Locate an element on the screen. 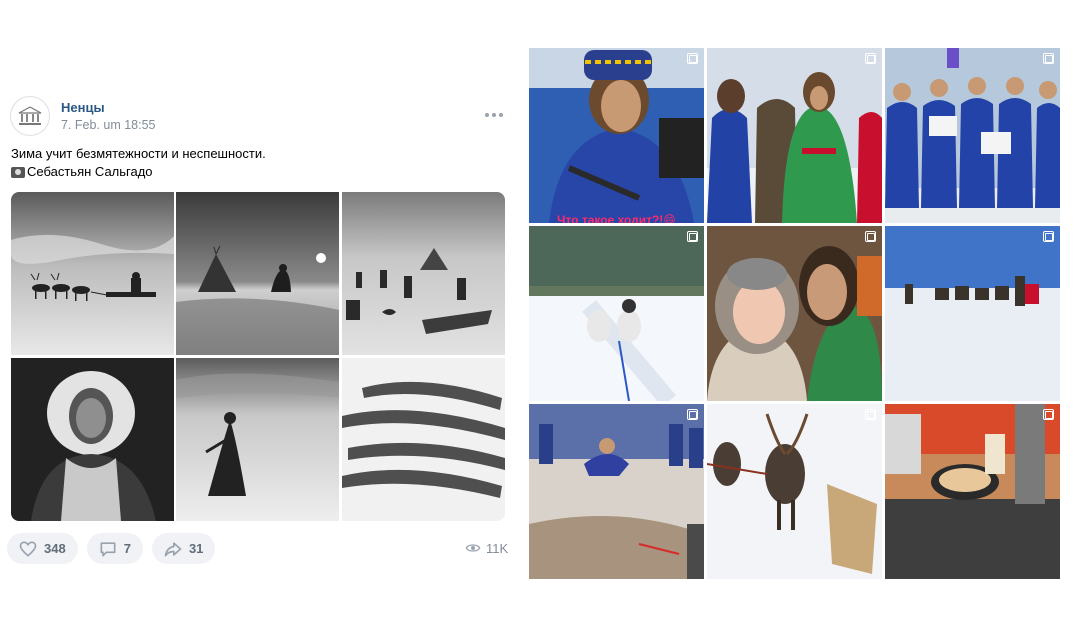  gallery-reindeer-field is located at coordinates (972, 313).